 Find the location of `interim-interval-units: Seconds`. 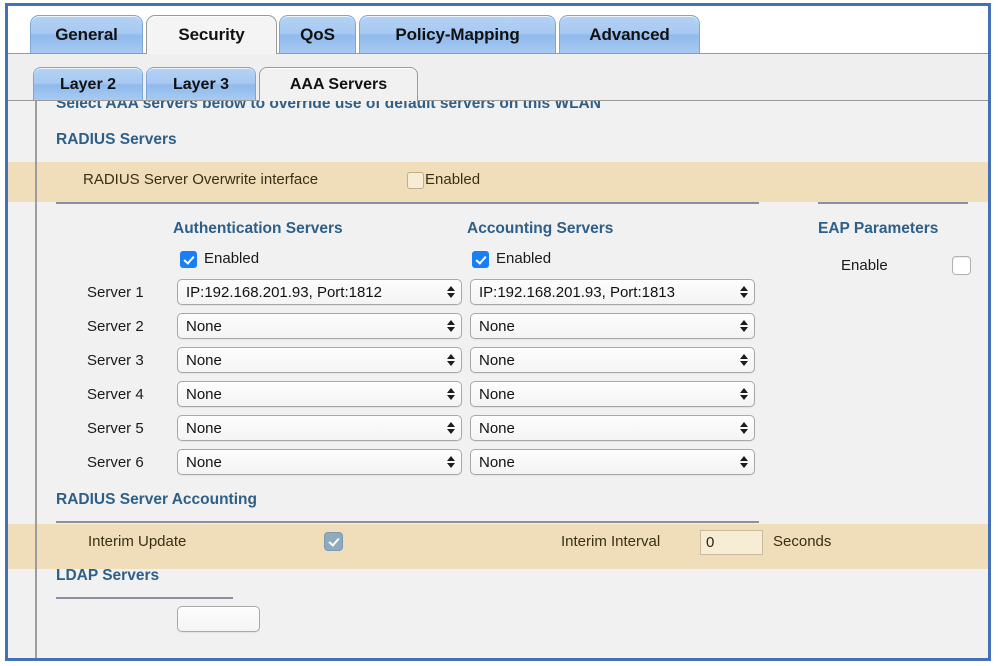

interim-interval-units: Seconds is located at coordinates (802, 541).